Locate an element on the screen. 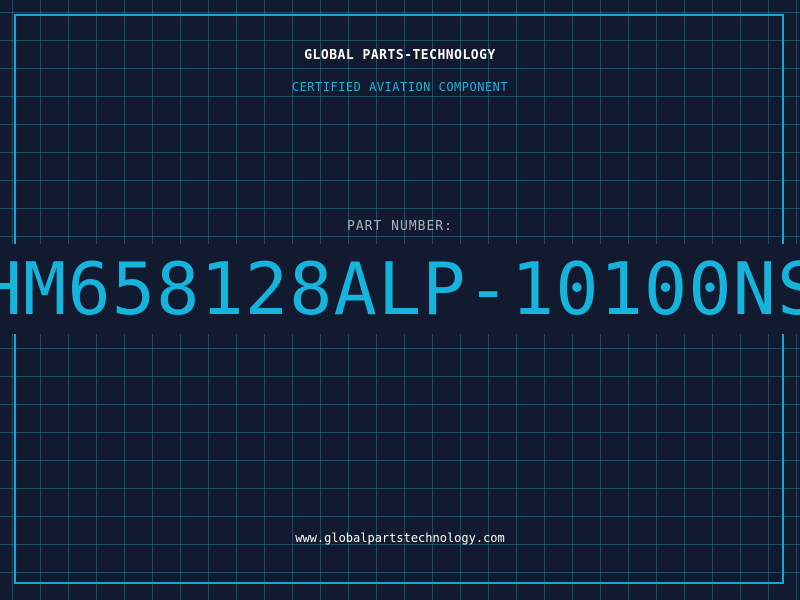 The width and height of the screenshot is (800, 600). part-number-label: PART NUMBER: is located at coordinates (400, 226).